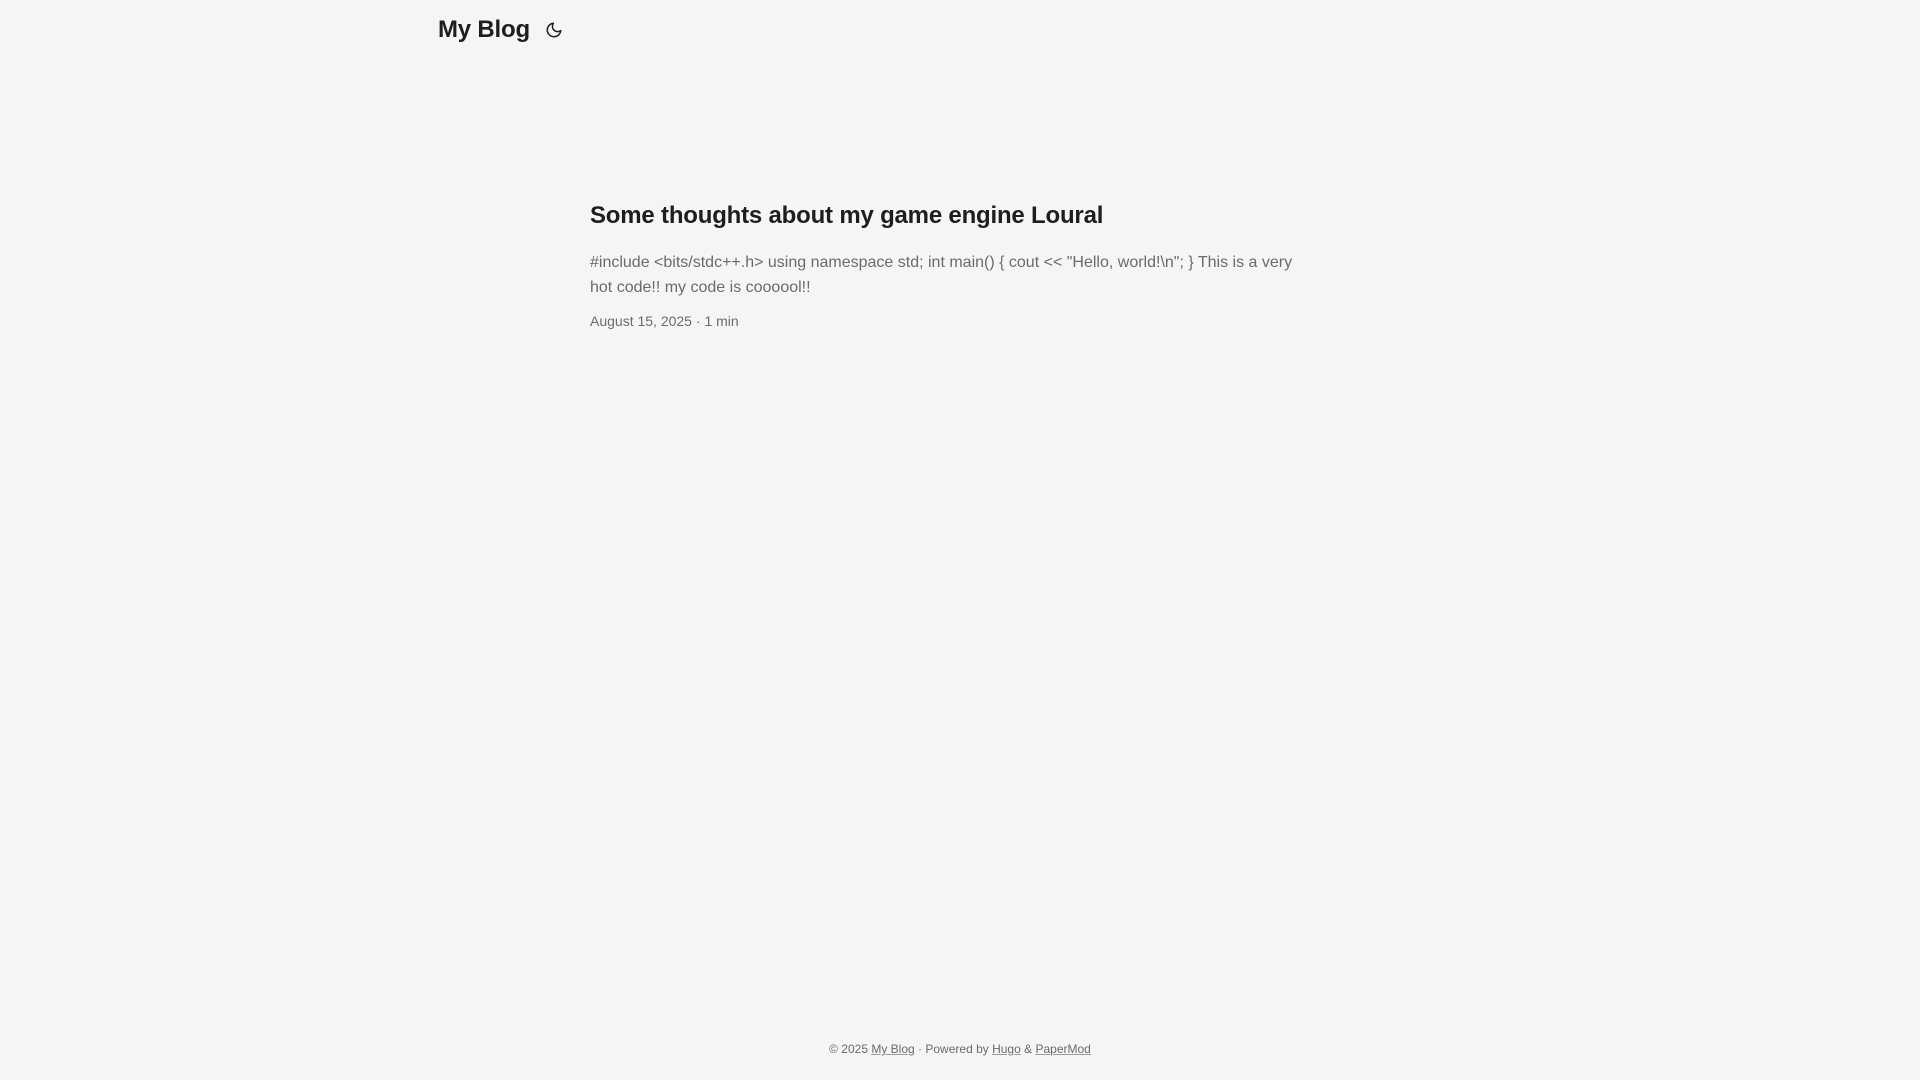 This screenshot has width=1920, height=1080. I want to click on footer-site-link: My Blog, so click(892, 1049).